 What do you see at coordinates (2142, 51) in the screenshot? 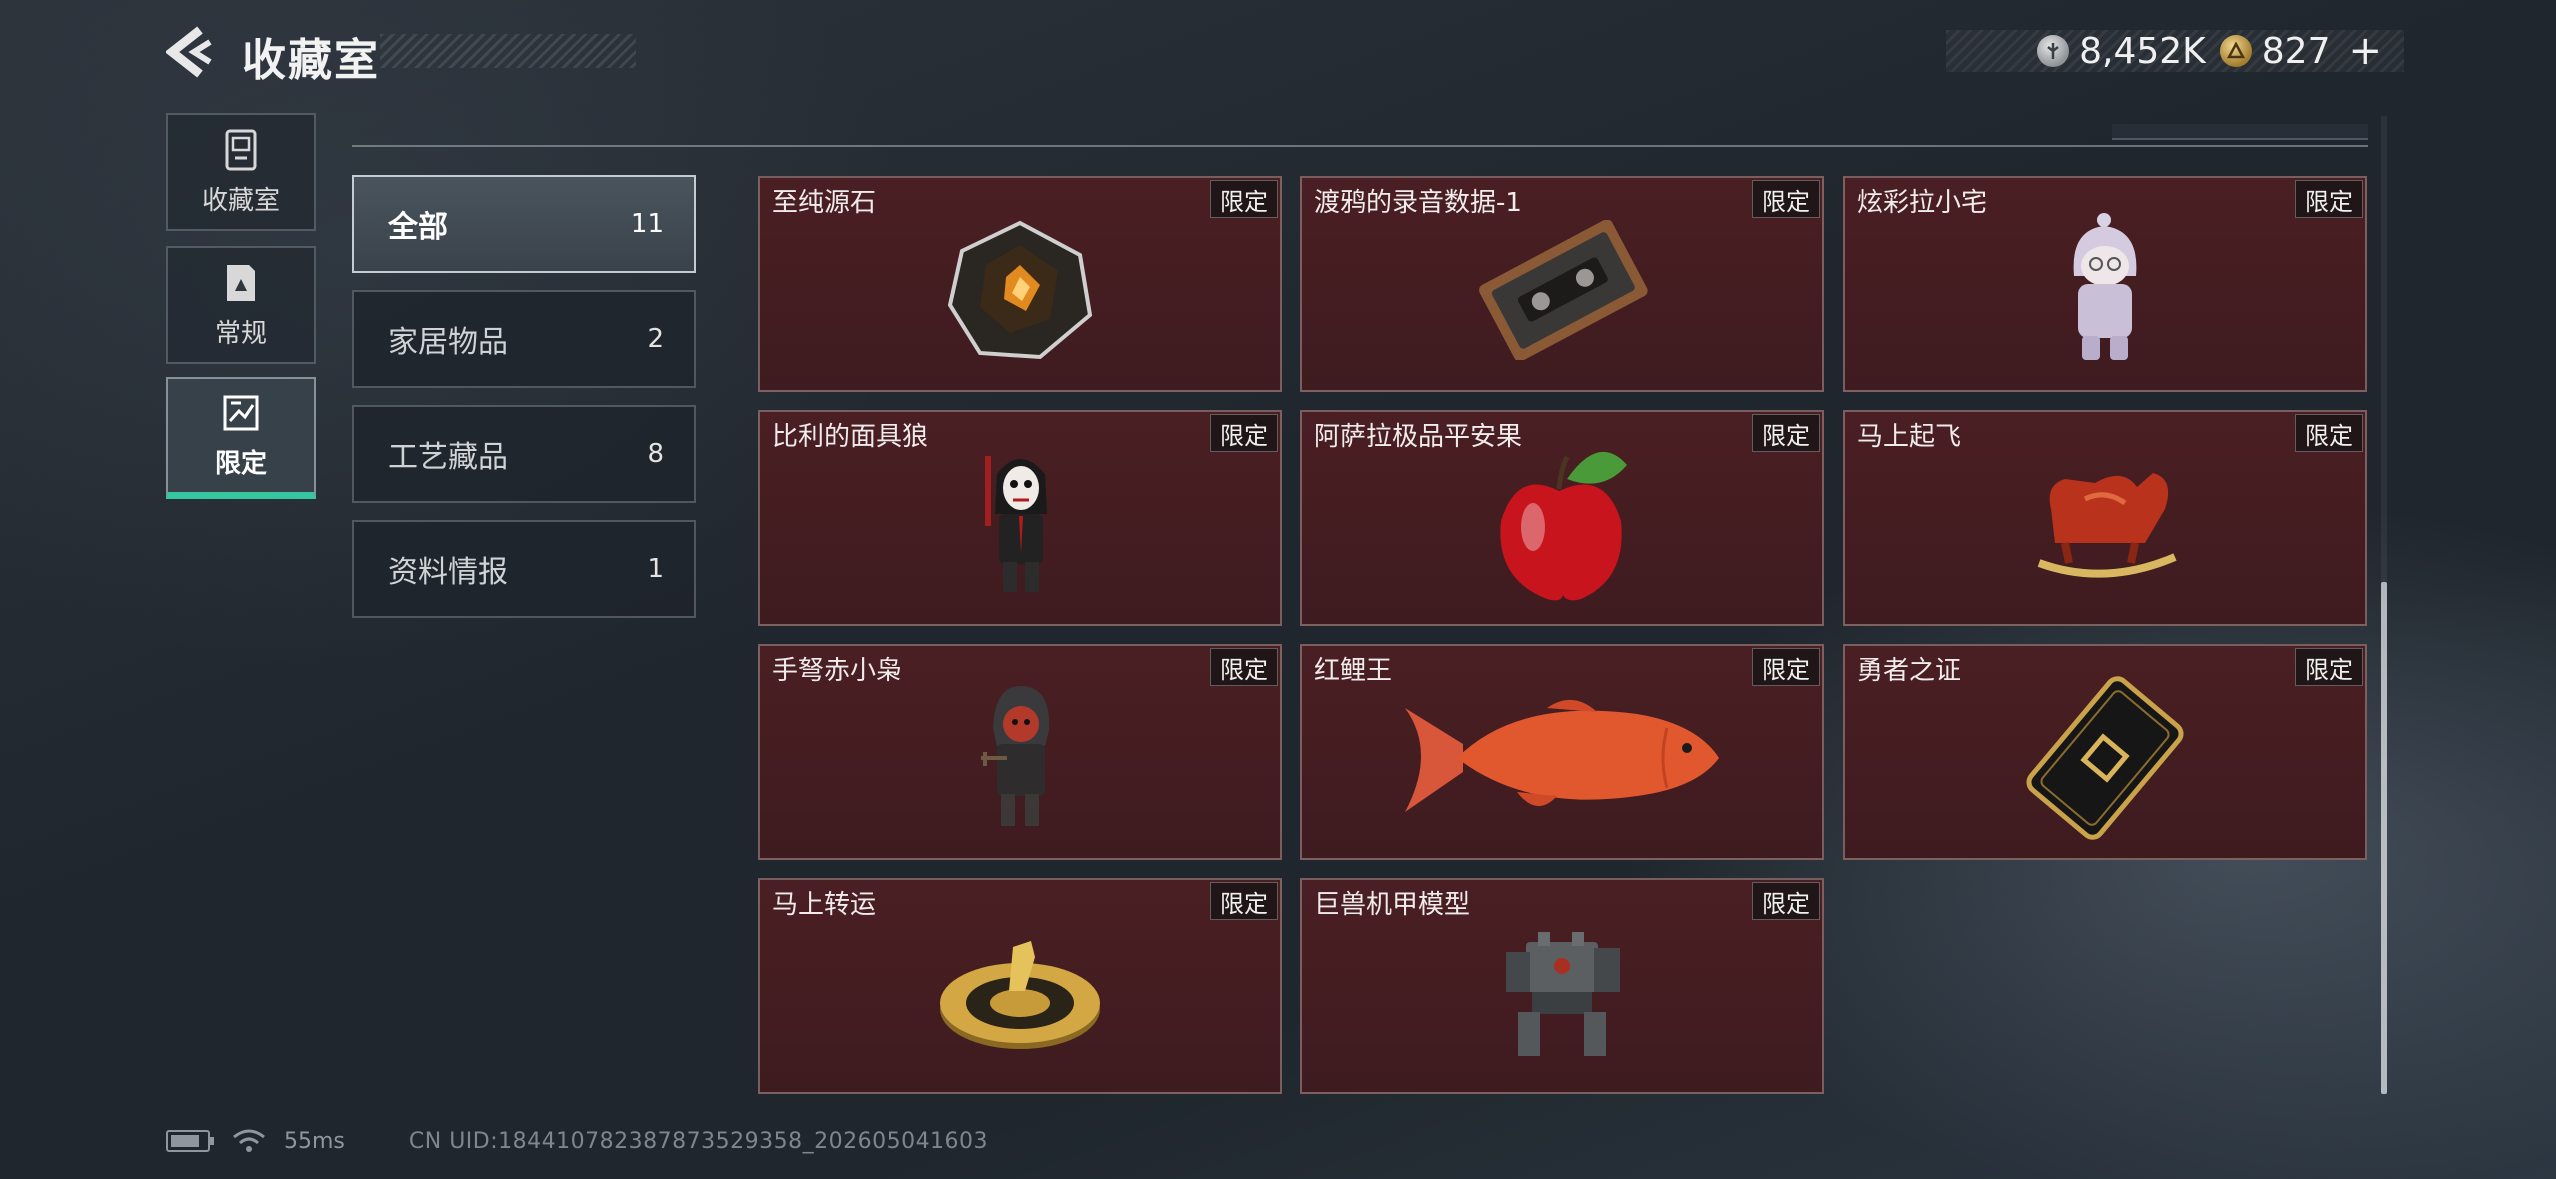
I see `silver-amount: 8,452K` at bounding box center [2142, 51].